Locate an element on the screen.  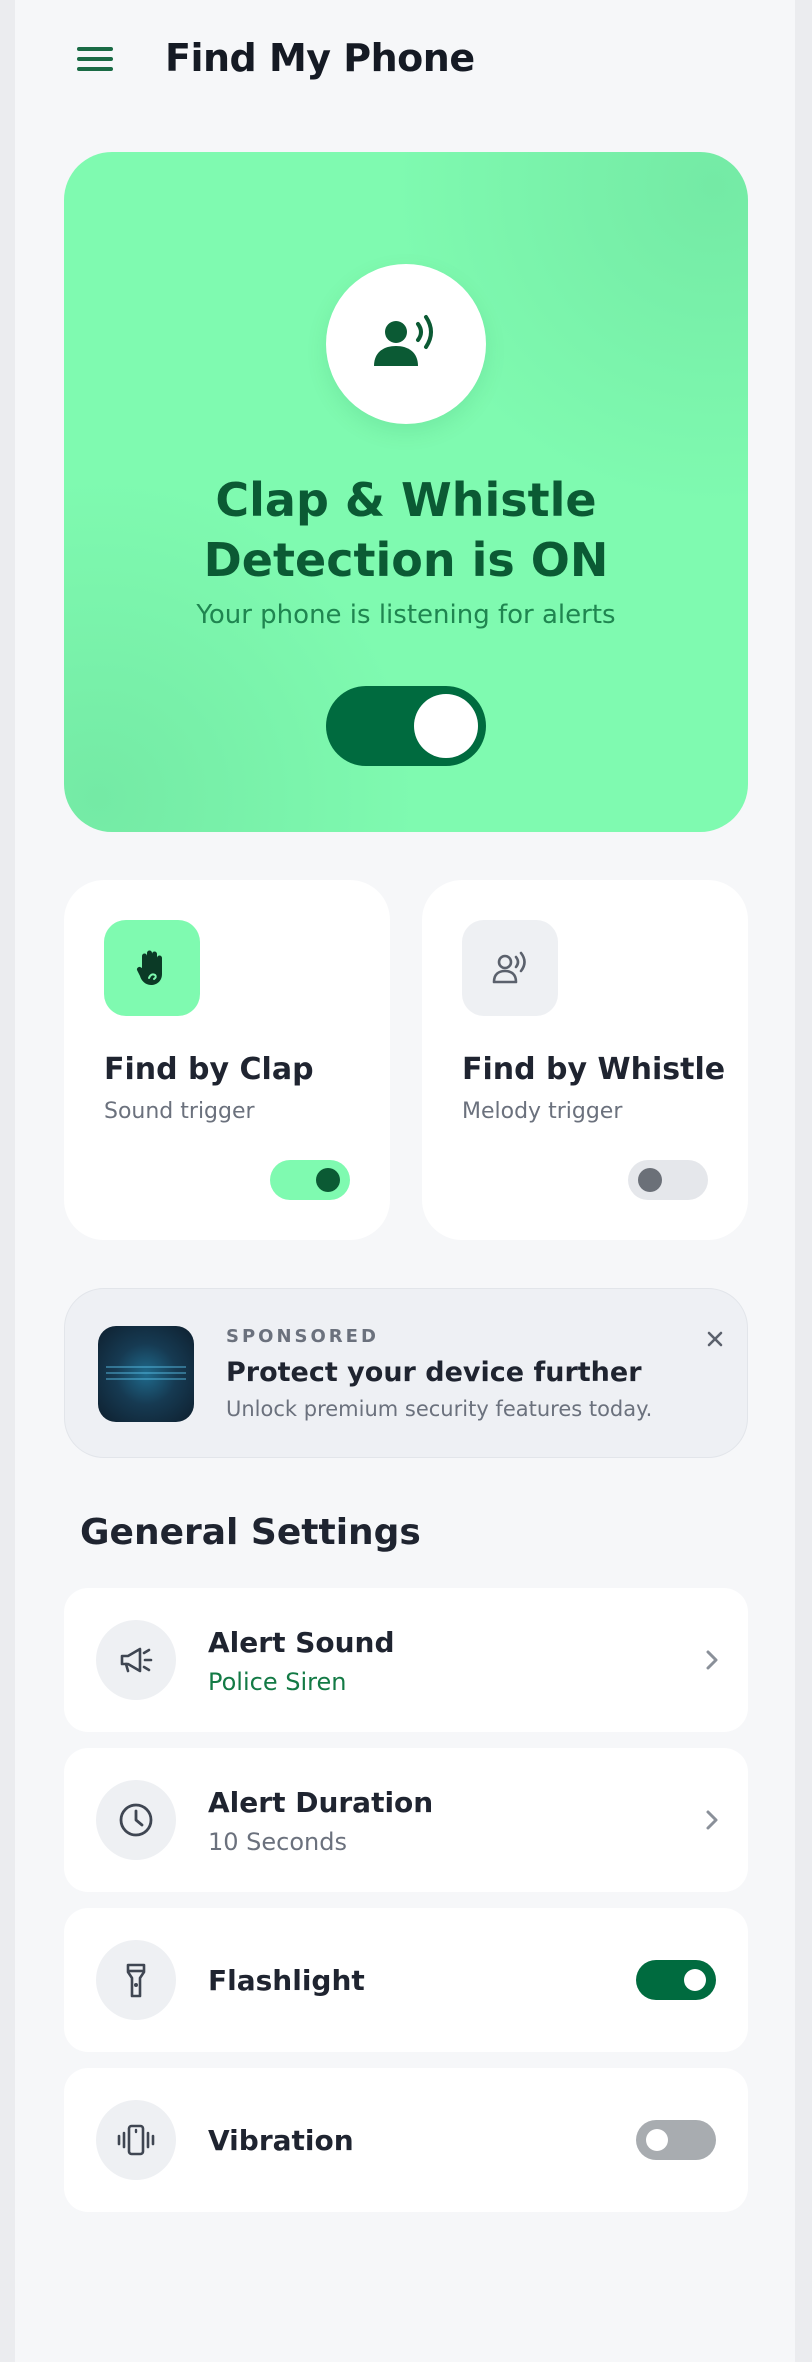
clock-icon is located at coordinates (136, 1820).